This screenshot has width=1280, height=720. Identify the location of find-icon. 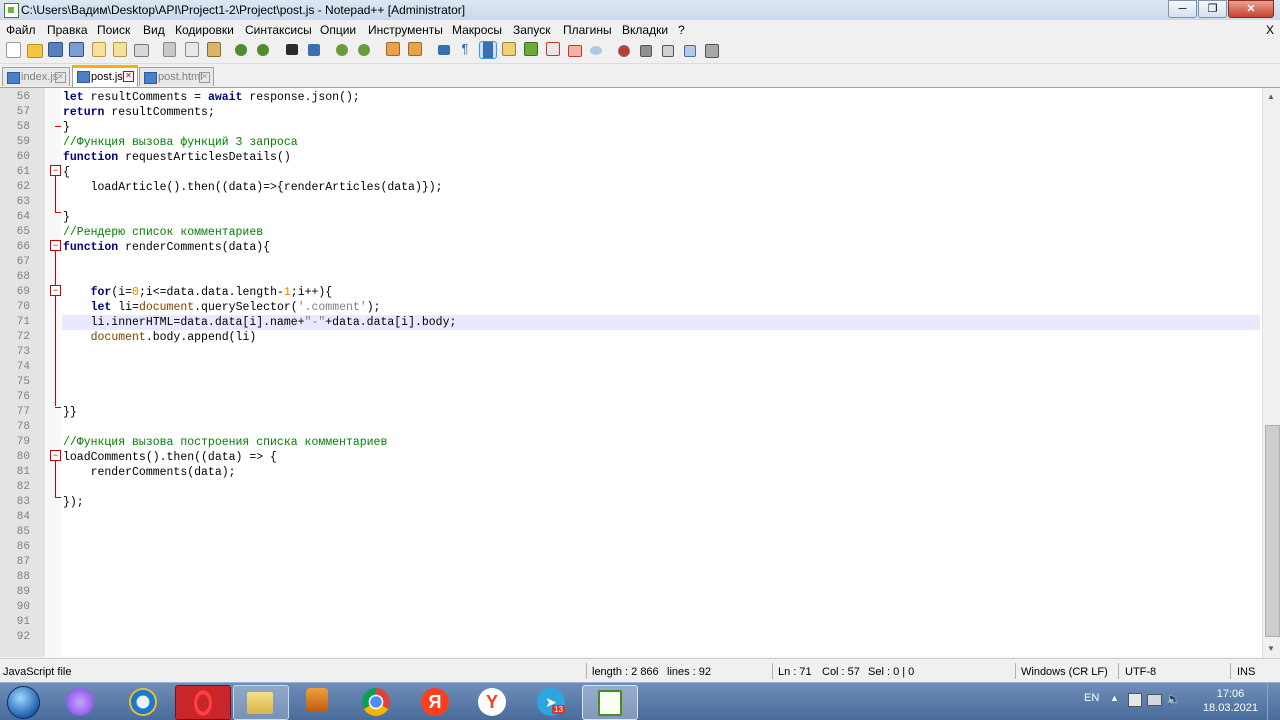
(292, 49).